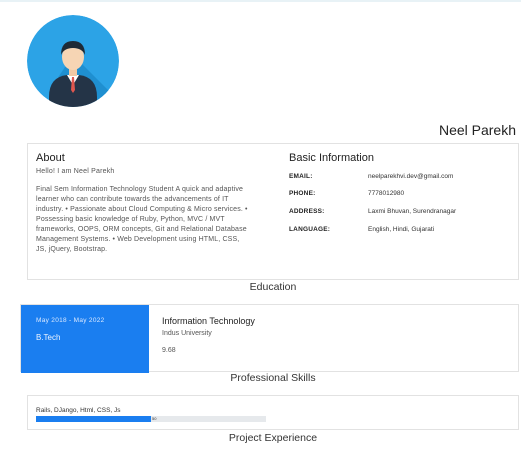 This screenshot has width=521, height=449. I want to click on language-value: English, Hindi, Gujarati, so click(401, 229).